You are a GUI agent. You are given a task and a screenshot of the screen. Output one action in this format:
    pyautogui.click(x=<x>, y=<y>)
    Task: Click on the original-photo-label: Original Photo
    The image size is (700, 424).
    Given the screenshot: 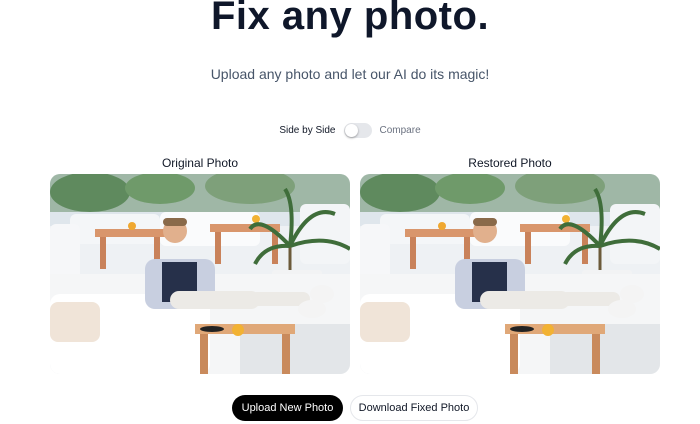 What is the action you would take?
    pyautogui.click(x=200, y=163)
    